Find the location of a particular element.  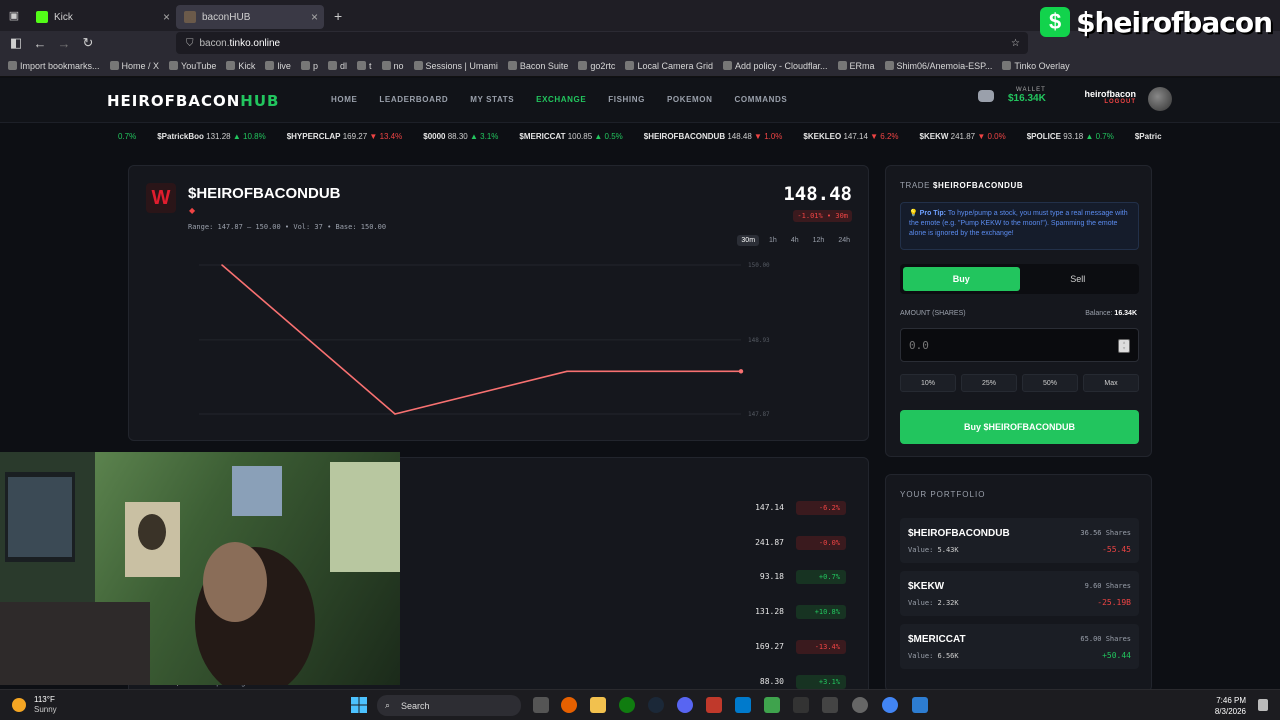

sidebar-icon: ◧ is located at coordinates (16, 43).